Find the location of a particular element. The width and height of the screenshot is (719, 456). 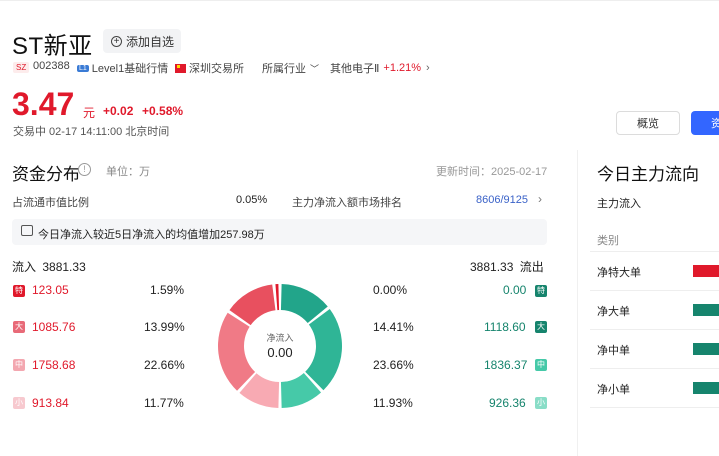

category-super-large: 净特大单 is located at coordinates (619, 273).